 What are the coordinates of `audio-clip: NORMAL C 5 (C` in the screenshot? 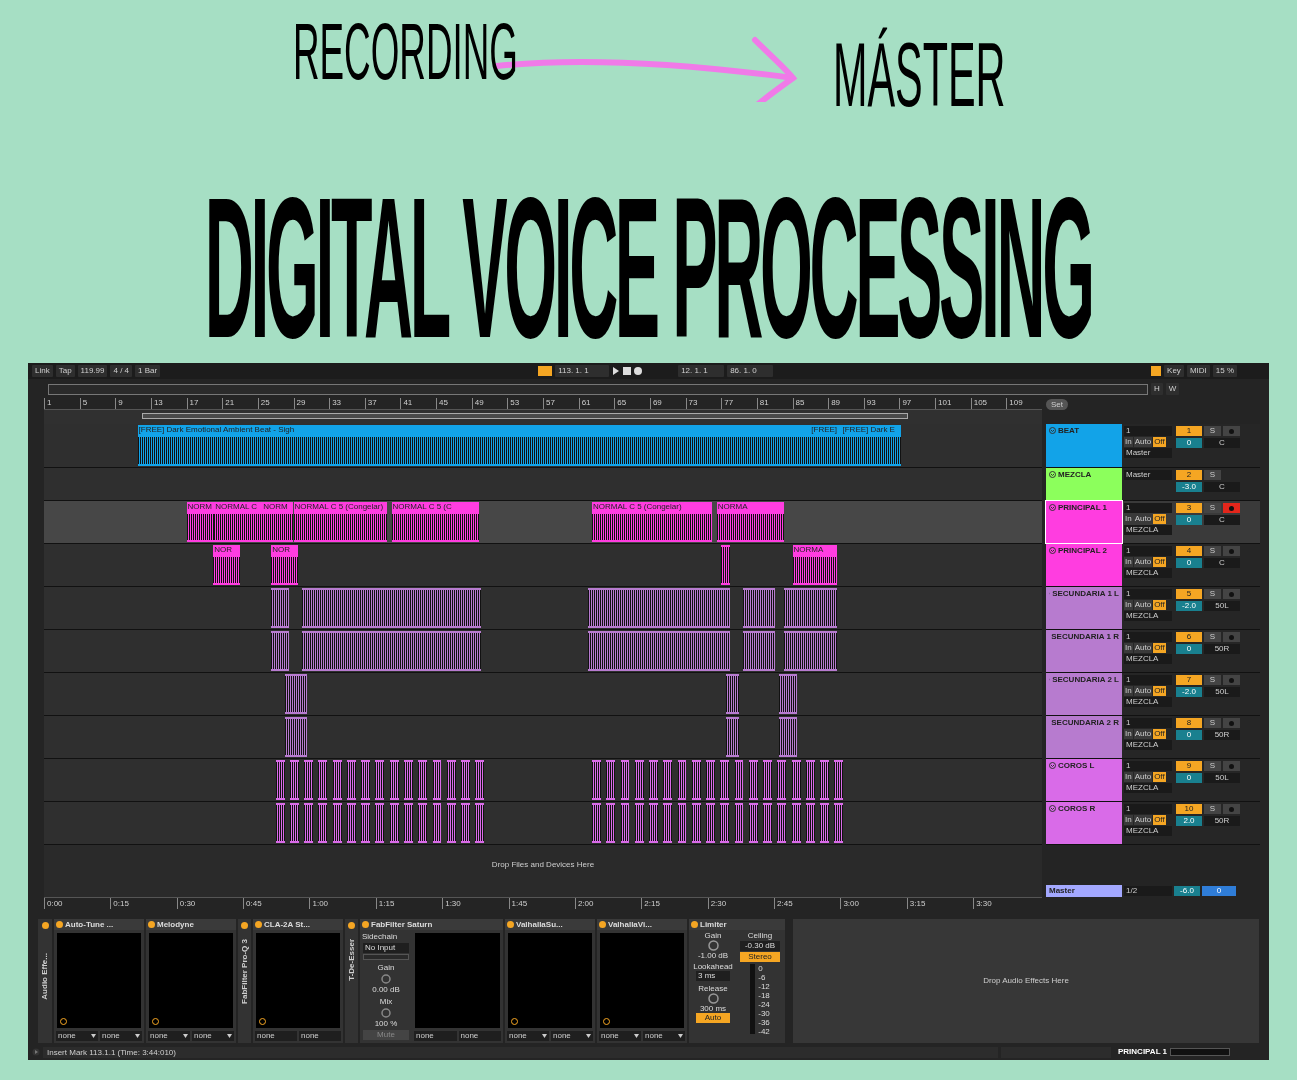 It's located at (435, 522).